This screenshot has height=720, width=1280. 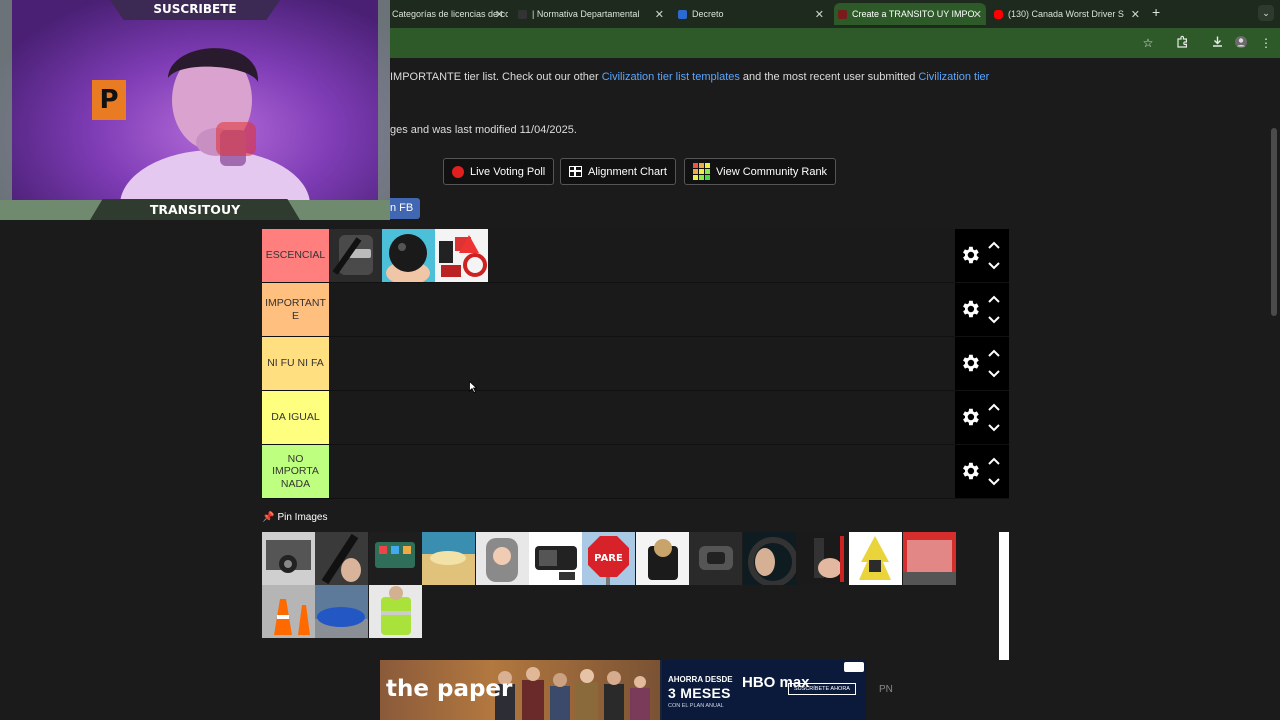 I want to click on ad-people-illustration, so click(x=572, y=693).